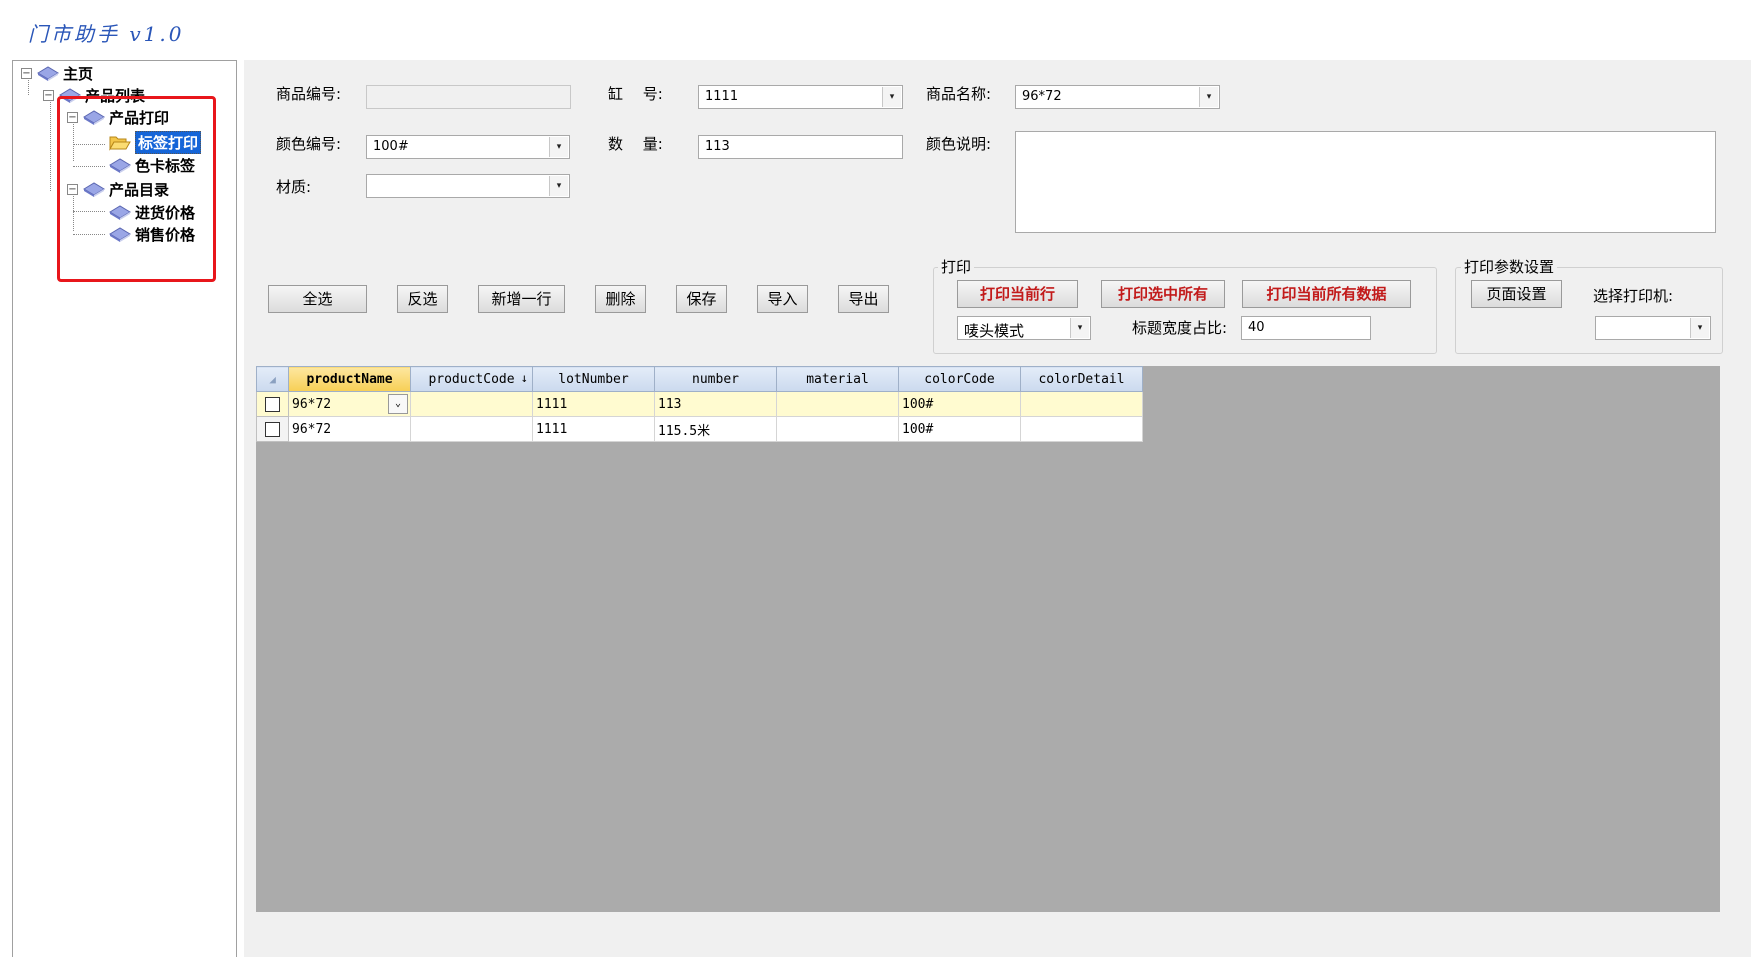  I want to click on print-current-row-button: 打印当前行, so click(1017, 294).